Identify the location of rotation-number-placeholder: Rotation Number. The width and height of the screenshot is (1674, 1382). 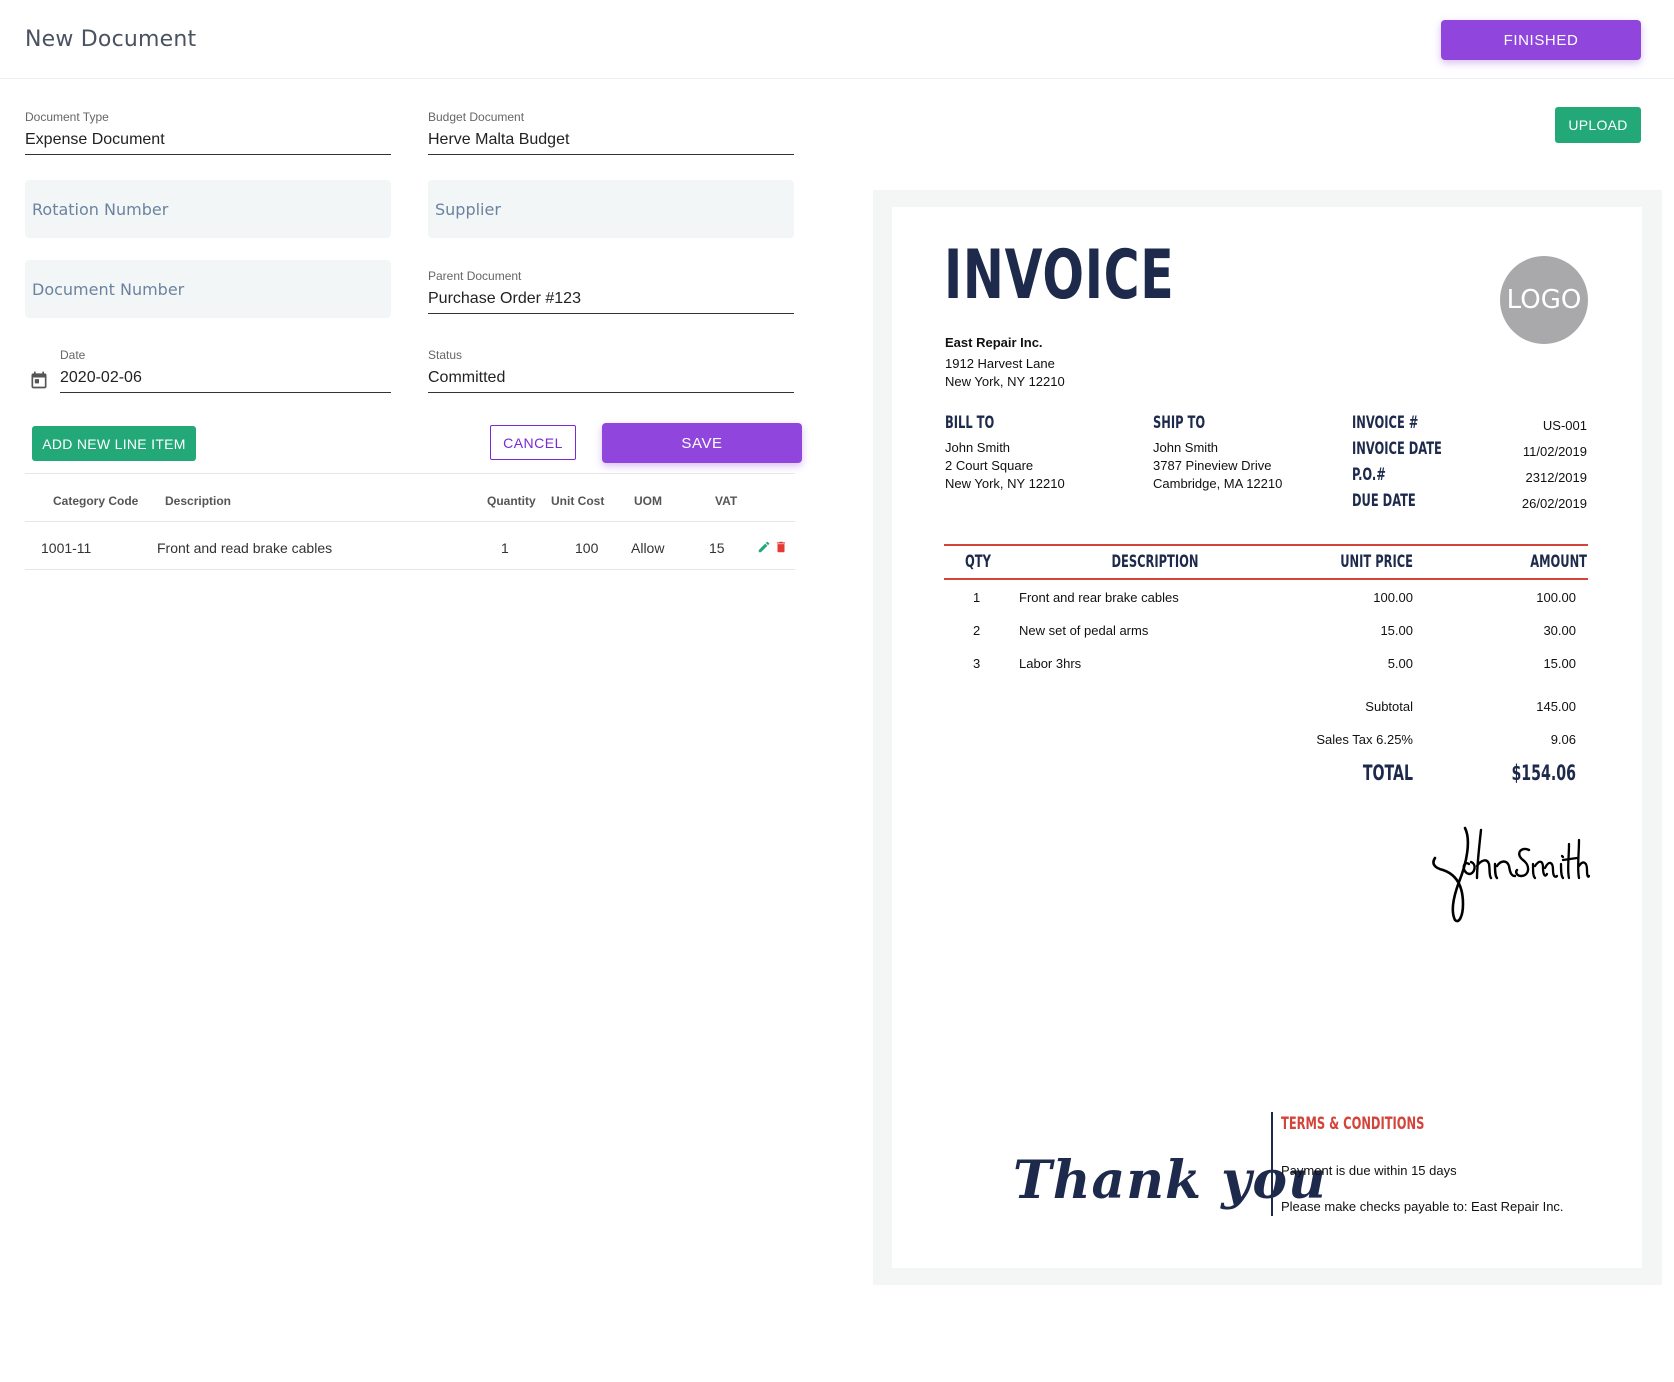
(100, 209).